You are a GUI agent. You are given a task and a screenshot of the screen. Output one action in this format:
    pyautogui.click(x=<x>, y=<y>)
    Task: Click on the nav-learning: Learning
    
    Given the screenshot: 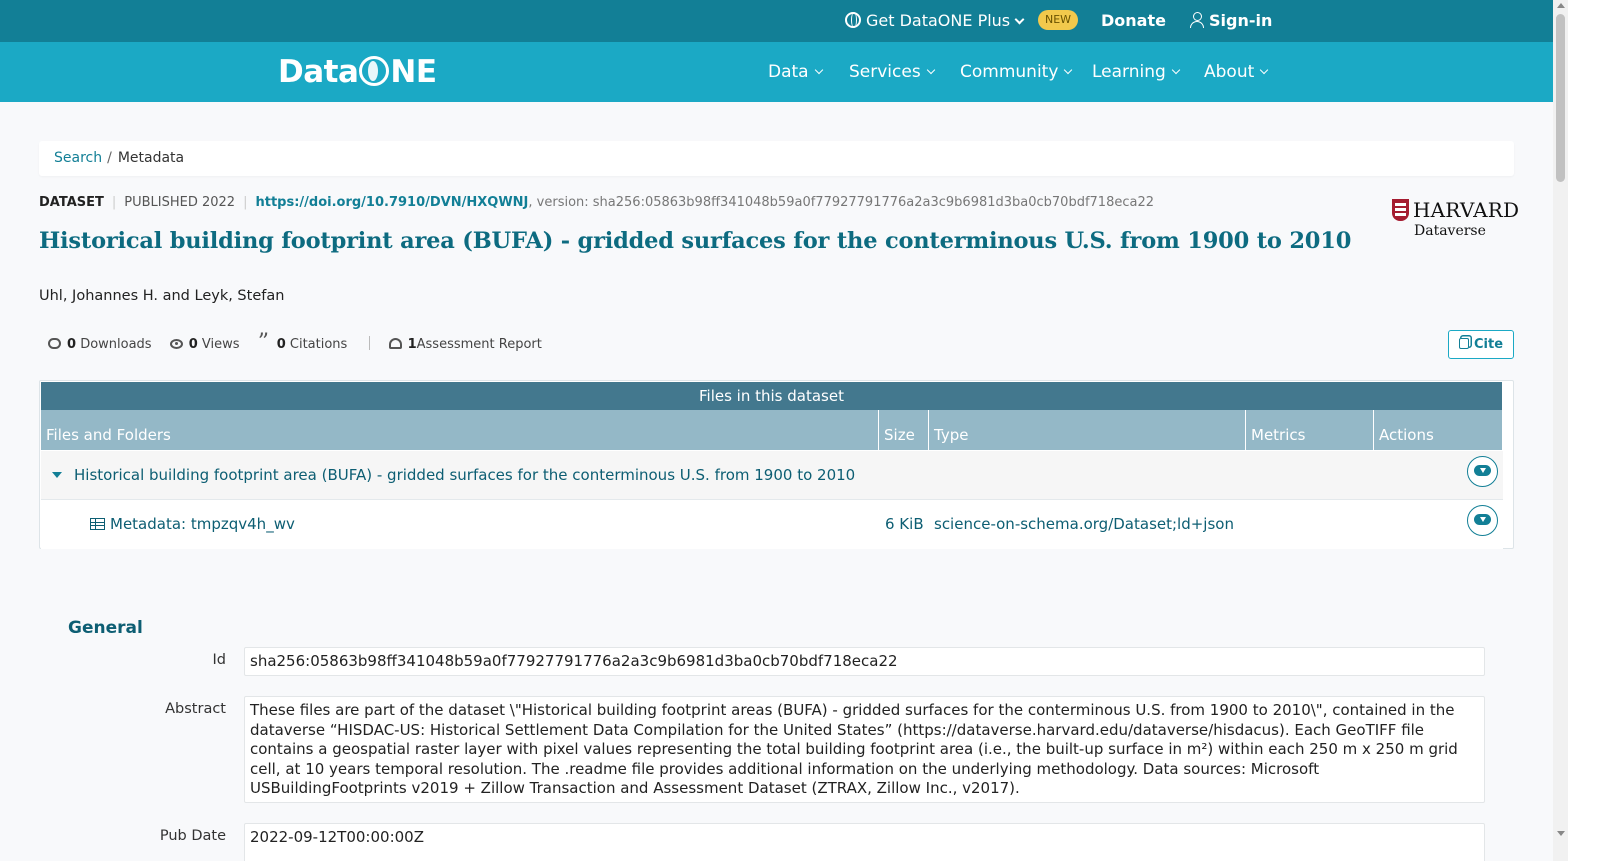 What is the action you would take?
    pyautogui.click(x=1136, y=72)
    